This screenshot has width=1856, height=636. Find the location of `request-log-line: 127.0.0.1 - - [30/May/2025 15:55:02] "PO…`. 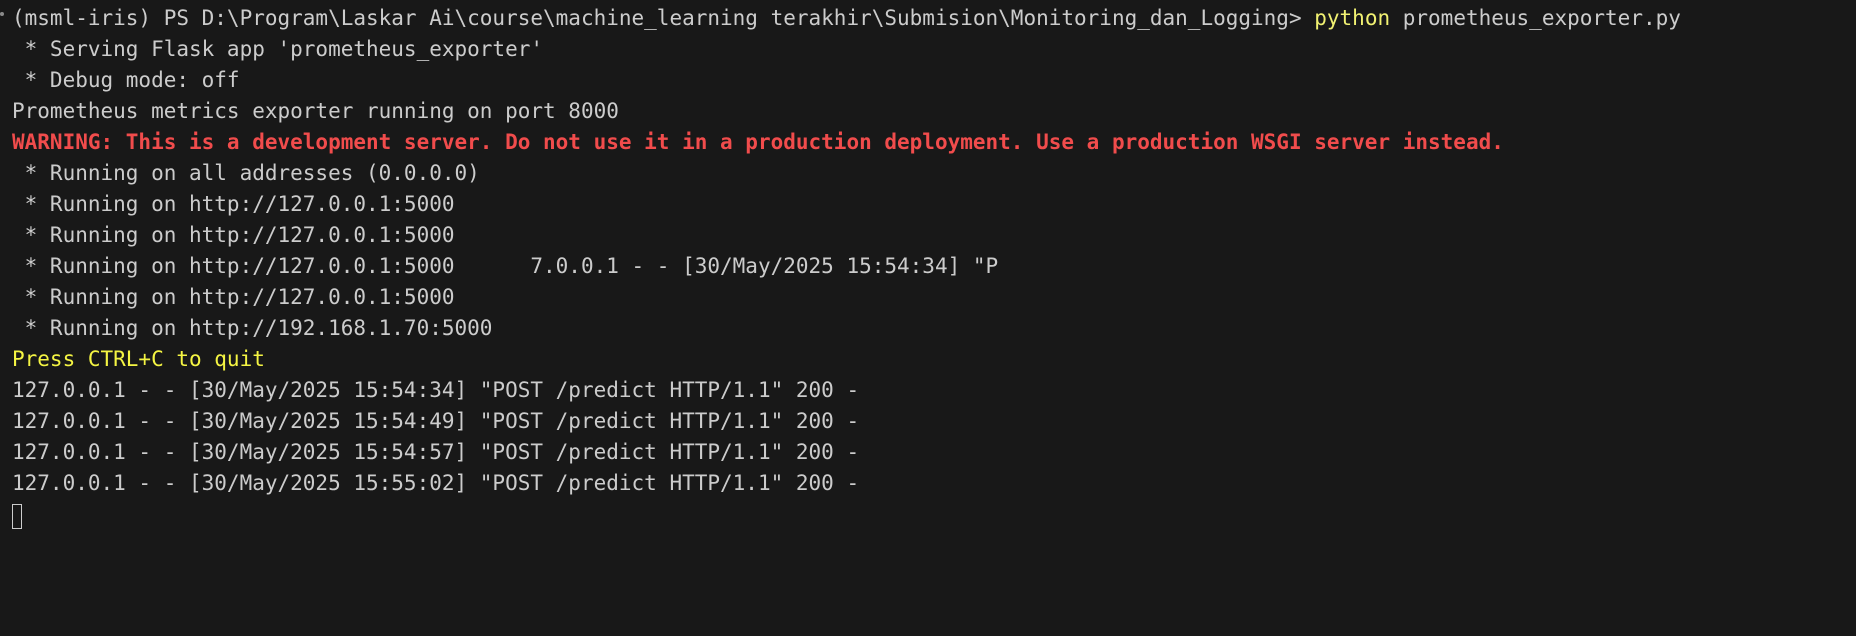

request-log-line: 127.0.0.1 - - [30/May/2025 15:55:02] "PO… is located at coordinates (436, 483).